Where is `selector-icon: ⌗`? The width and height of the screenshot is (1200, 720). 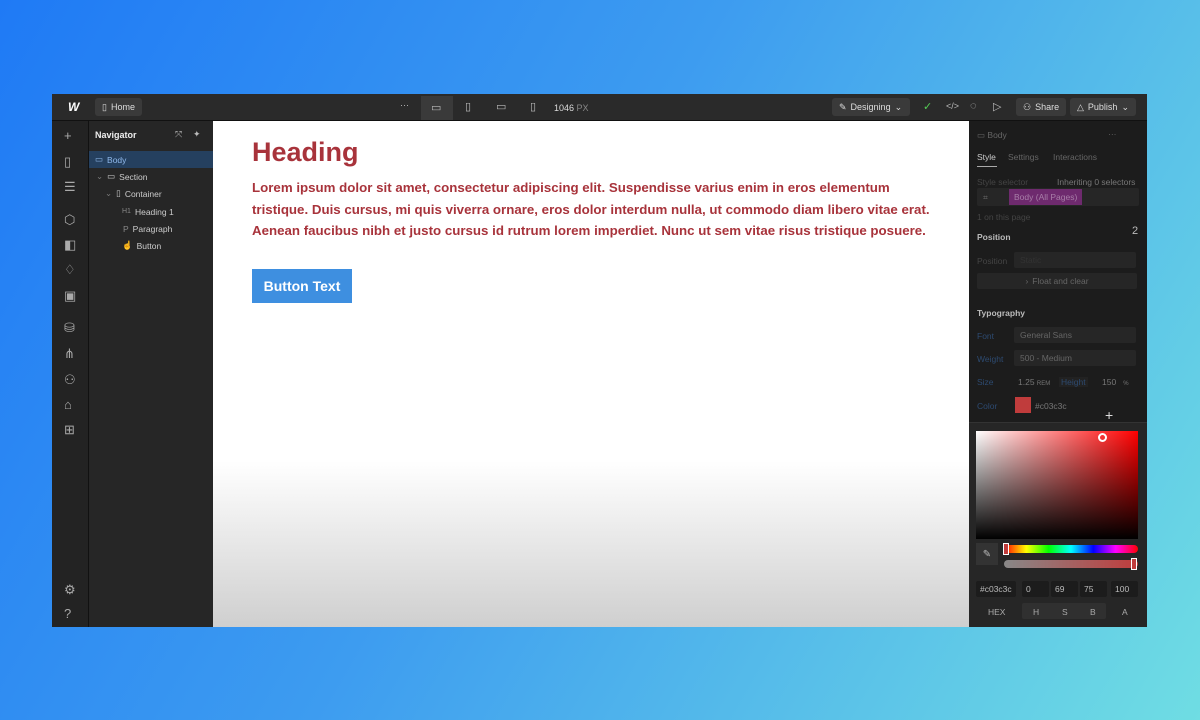 selector-icon: ⌗ is located at coordinates (985, 196).